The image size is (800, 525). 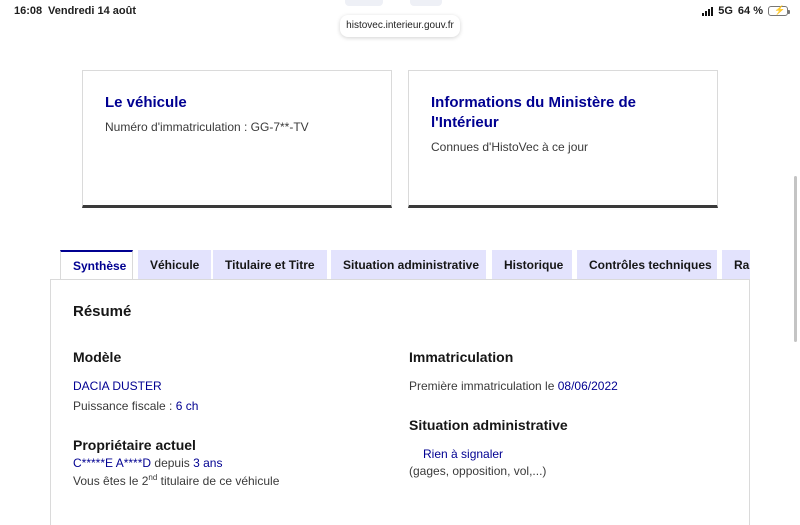 I want to click on tab-synthese: Synthèse, so click(x=96, y=265).